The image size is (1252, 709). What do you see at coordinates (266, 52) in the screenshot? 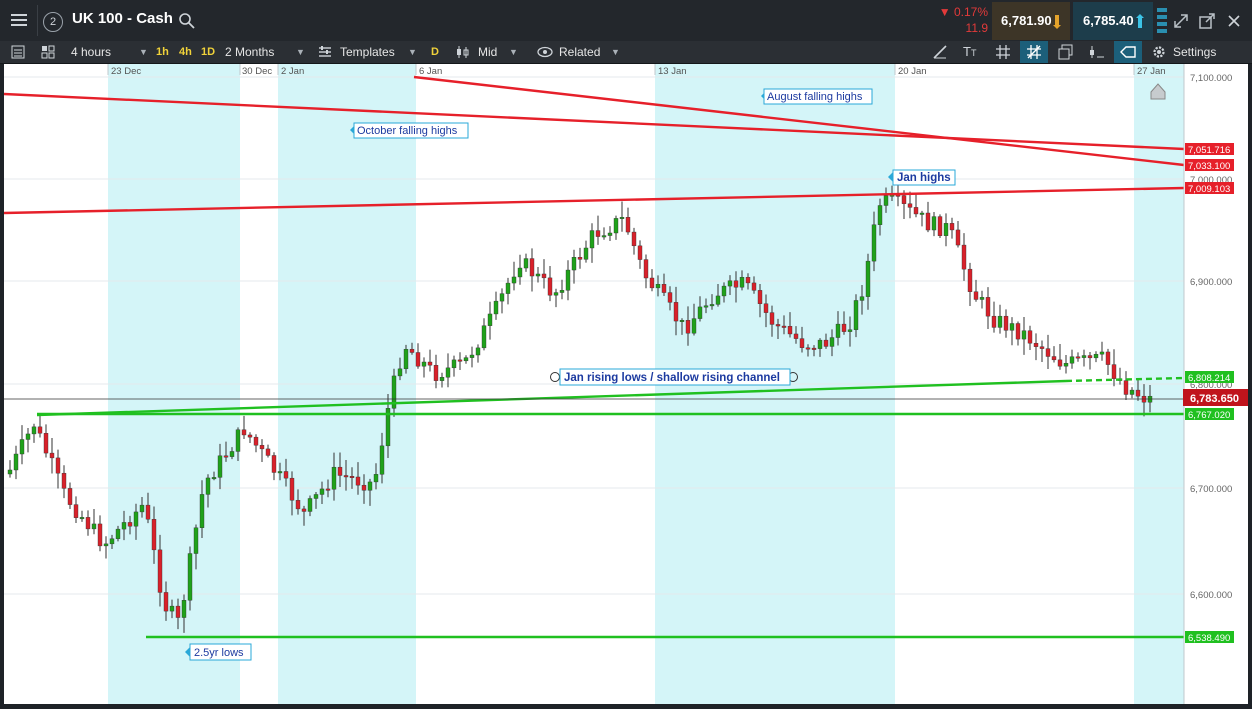
I see `period-select: 2 Months ▼` at bounding box center [266, 52].